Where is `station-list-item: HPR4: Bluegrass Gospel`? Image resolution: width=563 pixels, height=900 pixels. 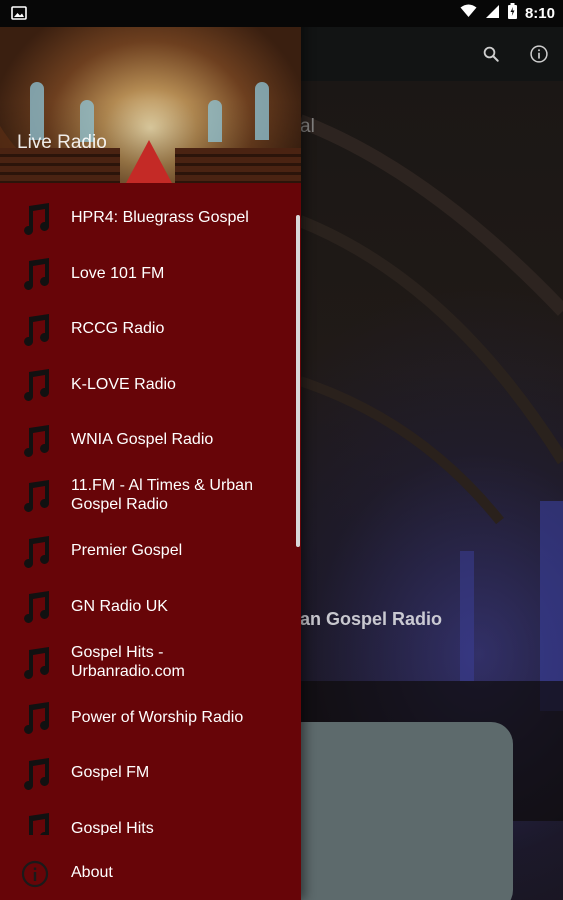
station-list-item: HPR4: Bluegrass Gospel is located at coordinates (150, 218).